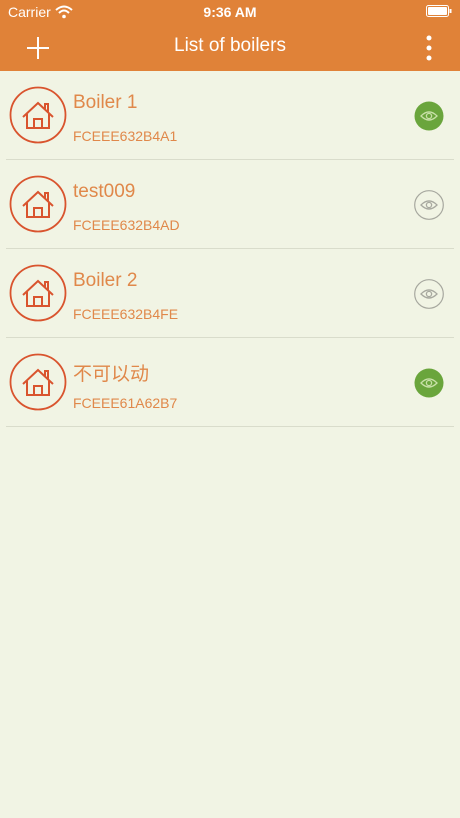  I want to click on boiler-code: FCEEE61A62B7, so click(125, 403).